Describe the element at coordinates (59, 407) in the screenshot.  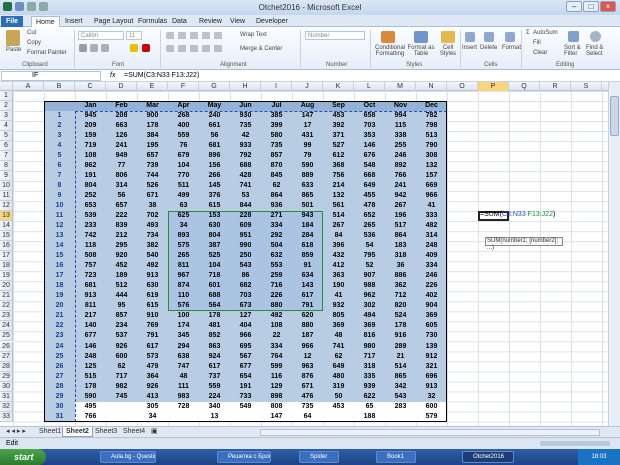
I see `row-index-cell: 30` at that location.